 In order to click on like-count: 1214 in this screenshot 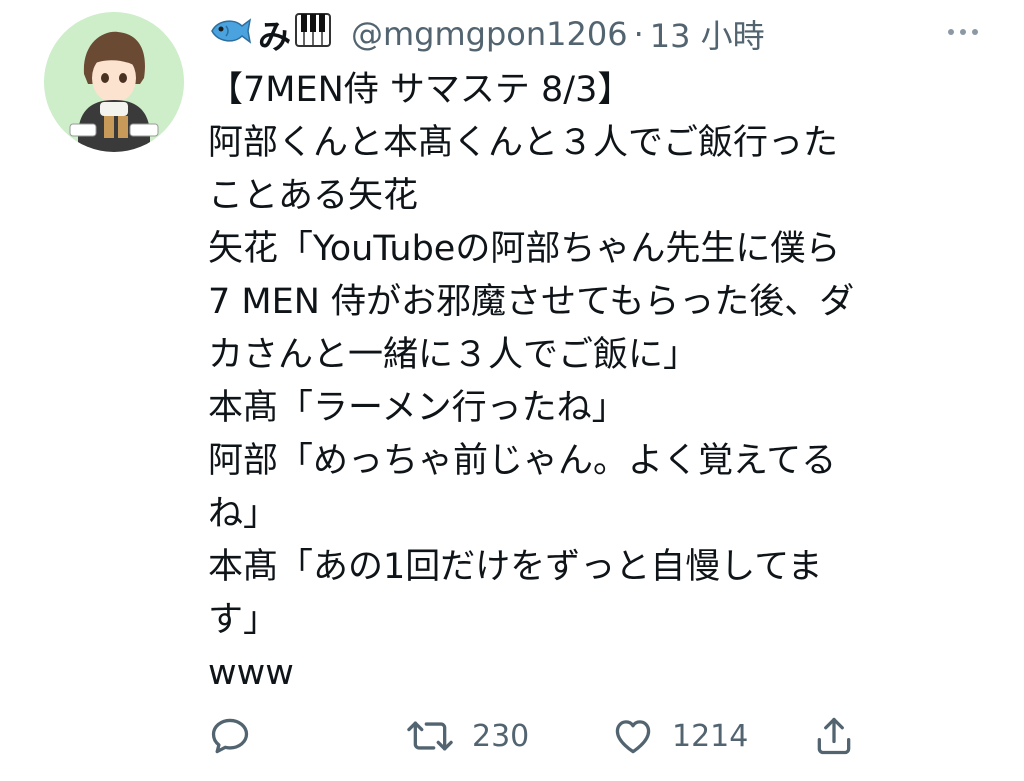, I will do `click(710, 736)`.